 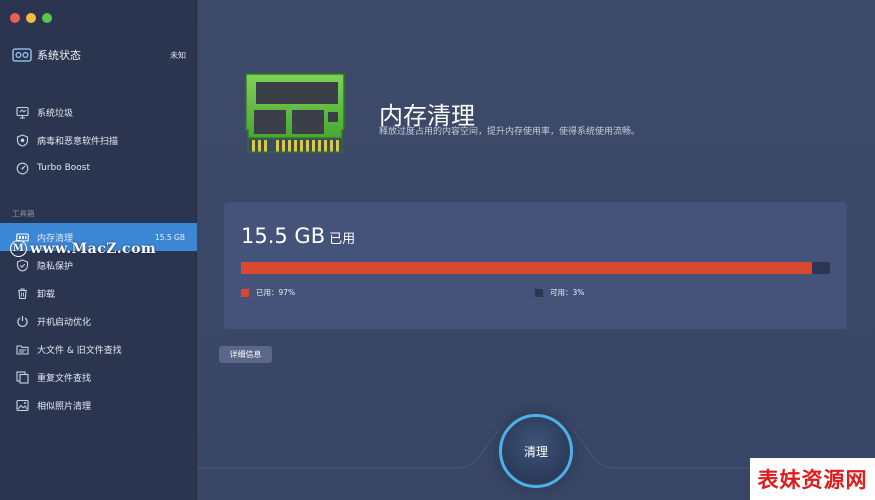 I want to click on sidebar-item-label: 系统垃圾, so click(x=55, y=113).